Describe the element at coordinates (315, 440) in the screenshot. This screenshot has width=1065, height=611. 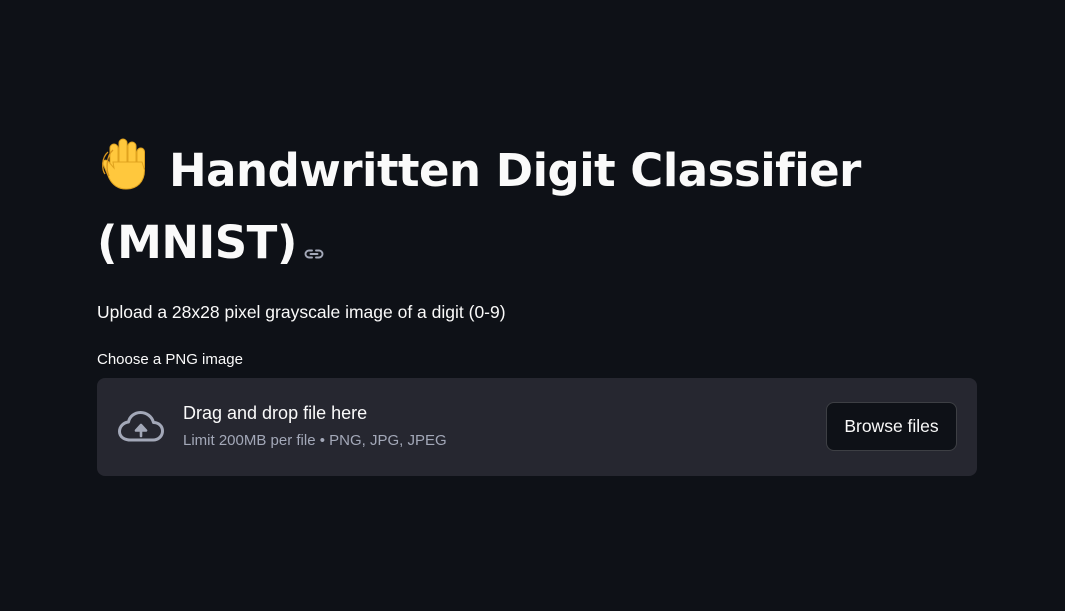
I see `dropzone-limit-text: Limit 200MB per file • PNG, JPG, JPEG` at that location.